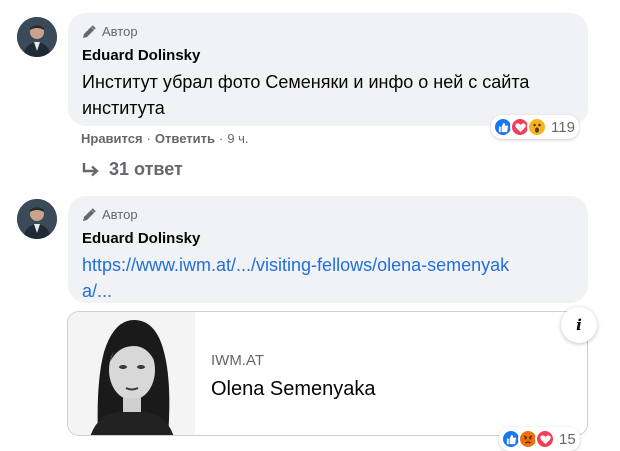 This screenshot has width=620, height=451. What do you see at coordinates (545, 439) in the screenshot?
I see `love-icon` at bounding box center [545, 439].